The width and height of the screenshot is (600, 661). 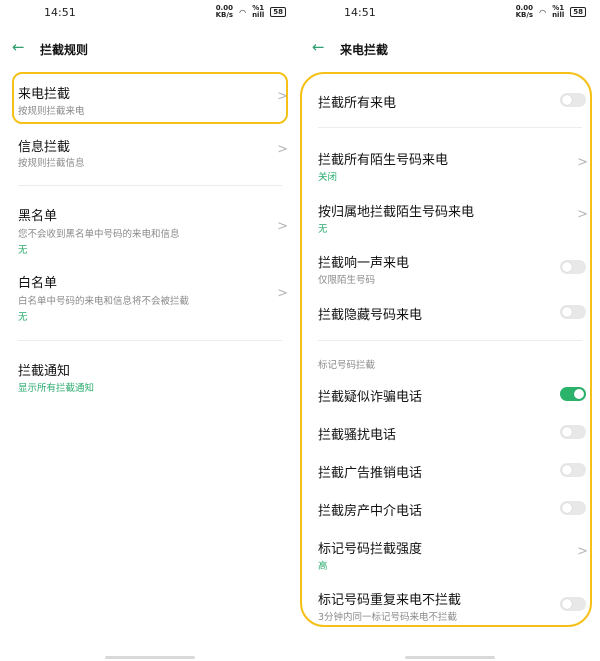 What do you see at coordinates (370, 397) in the screenshot?
I see `setting-title: 拦截疑似诈骗电话` at bounding box center [370, 397].